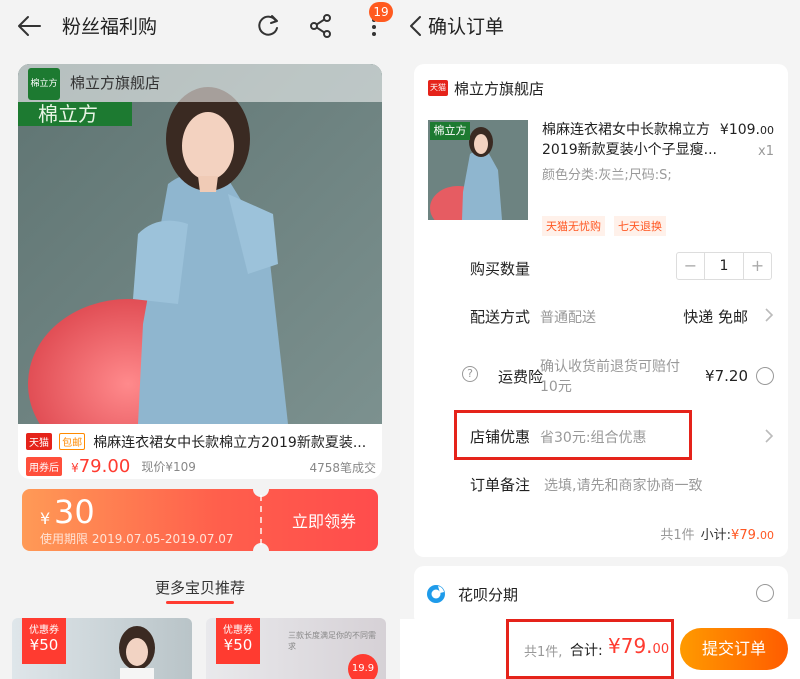 Image resolution: width=800 pixels, height=679 pixels. What do you see at coordinates (45, 518) in the screenshot?
I see `coupon-currency: ¥` at bounding box center [45, 518].